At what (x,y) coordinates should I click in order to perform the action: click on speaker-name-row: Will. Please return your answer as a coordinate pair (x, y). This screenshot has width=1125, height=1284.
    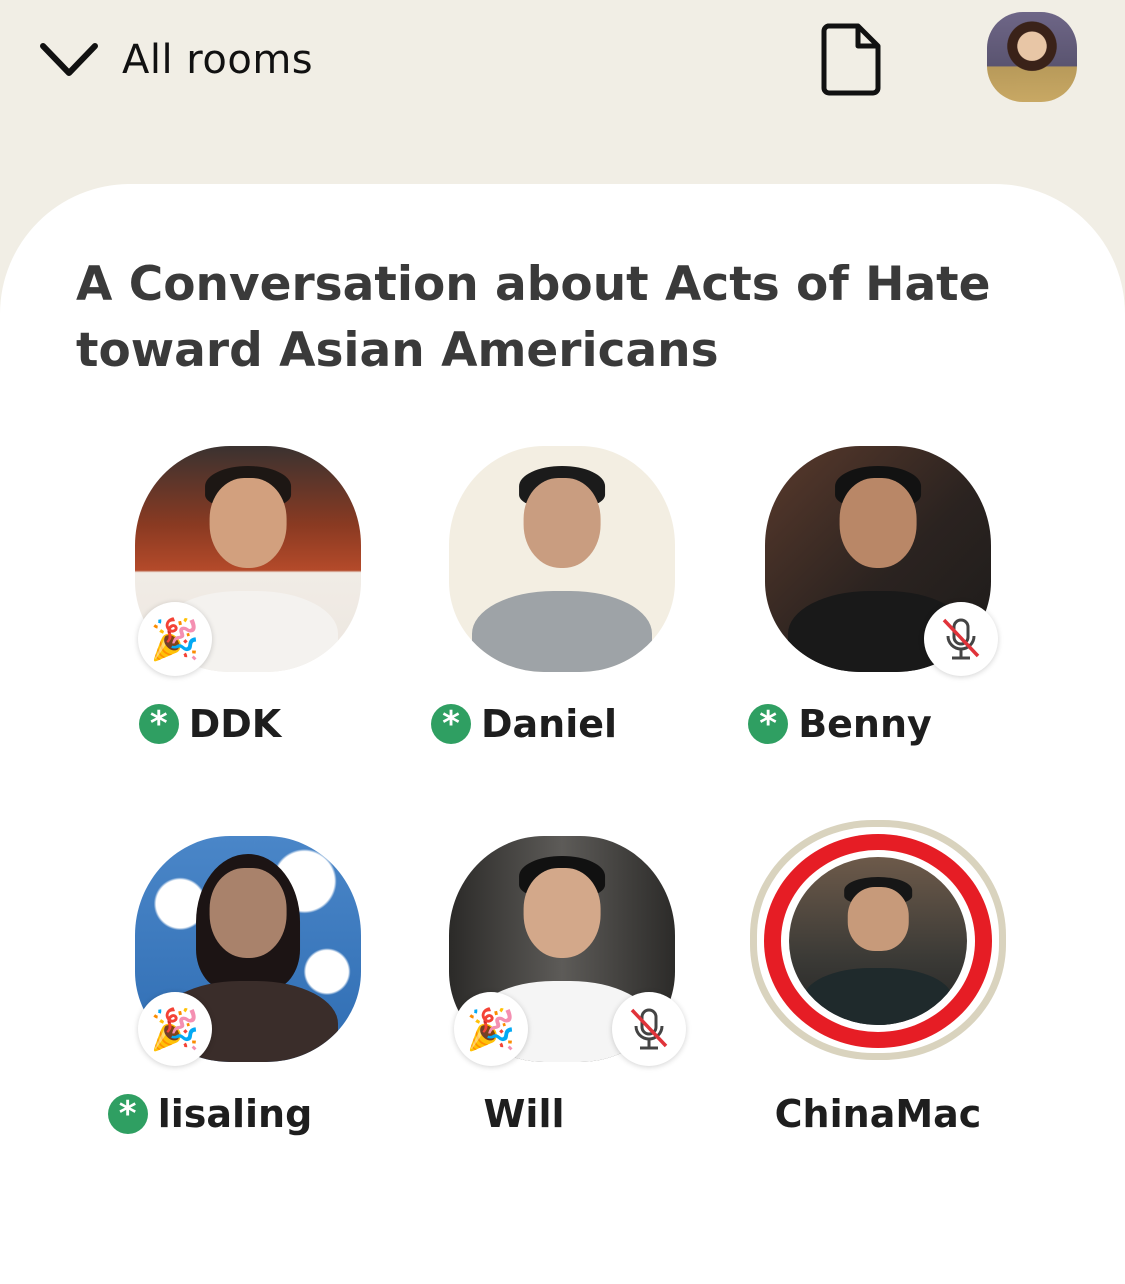
    Looking at the image, I should click on (524, 1114).